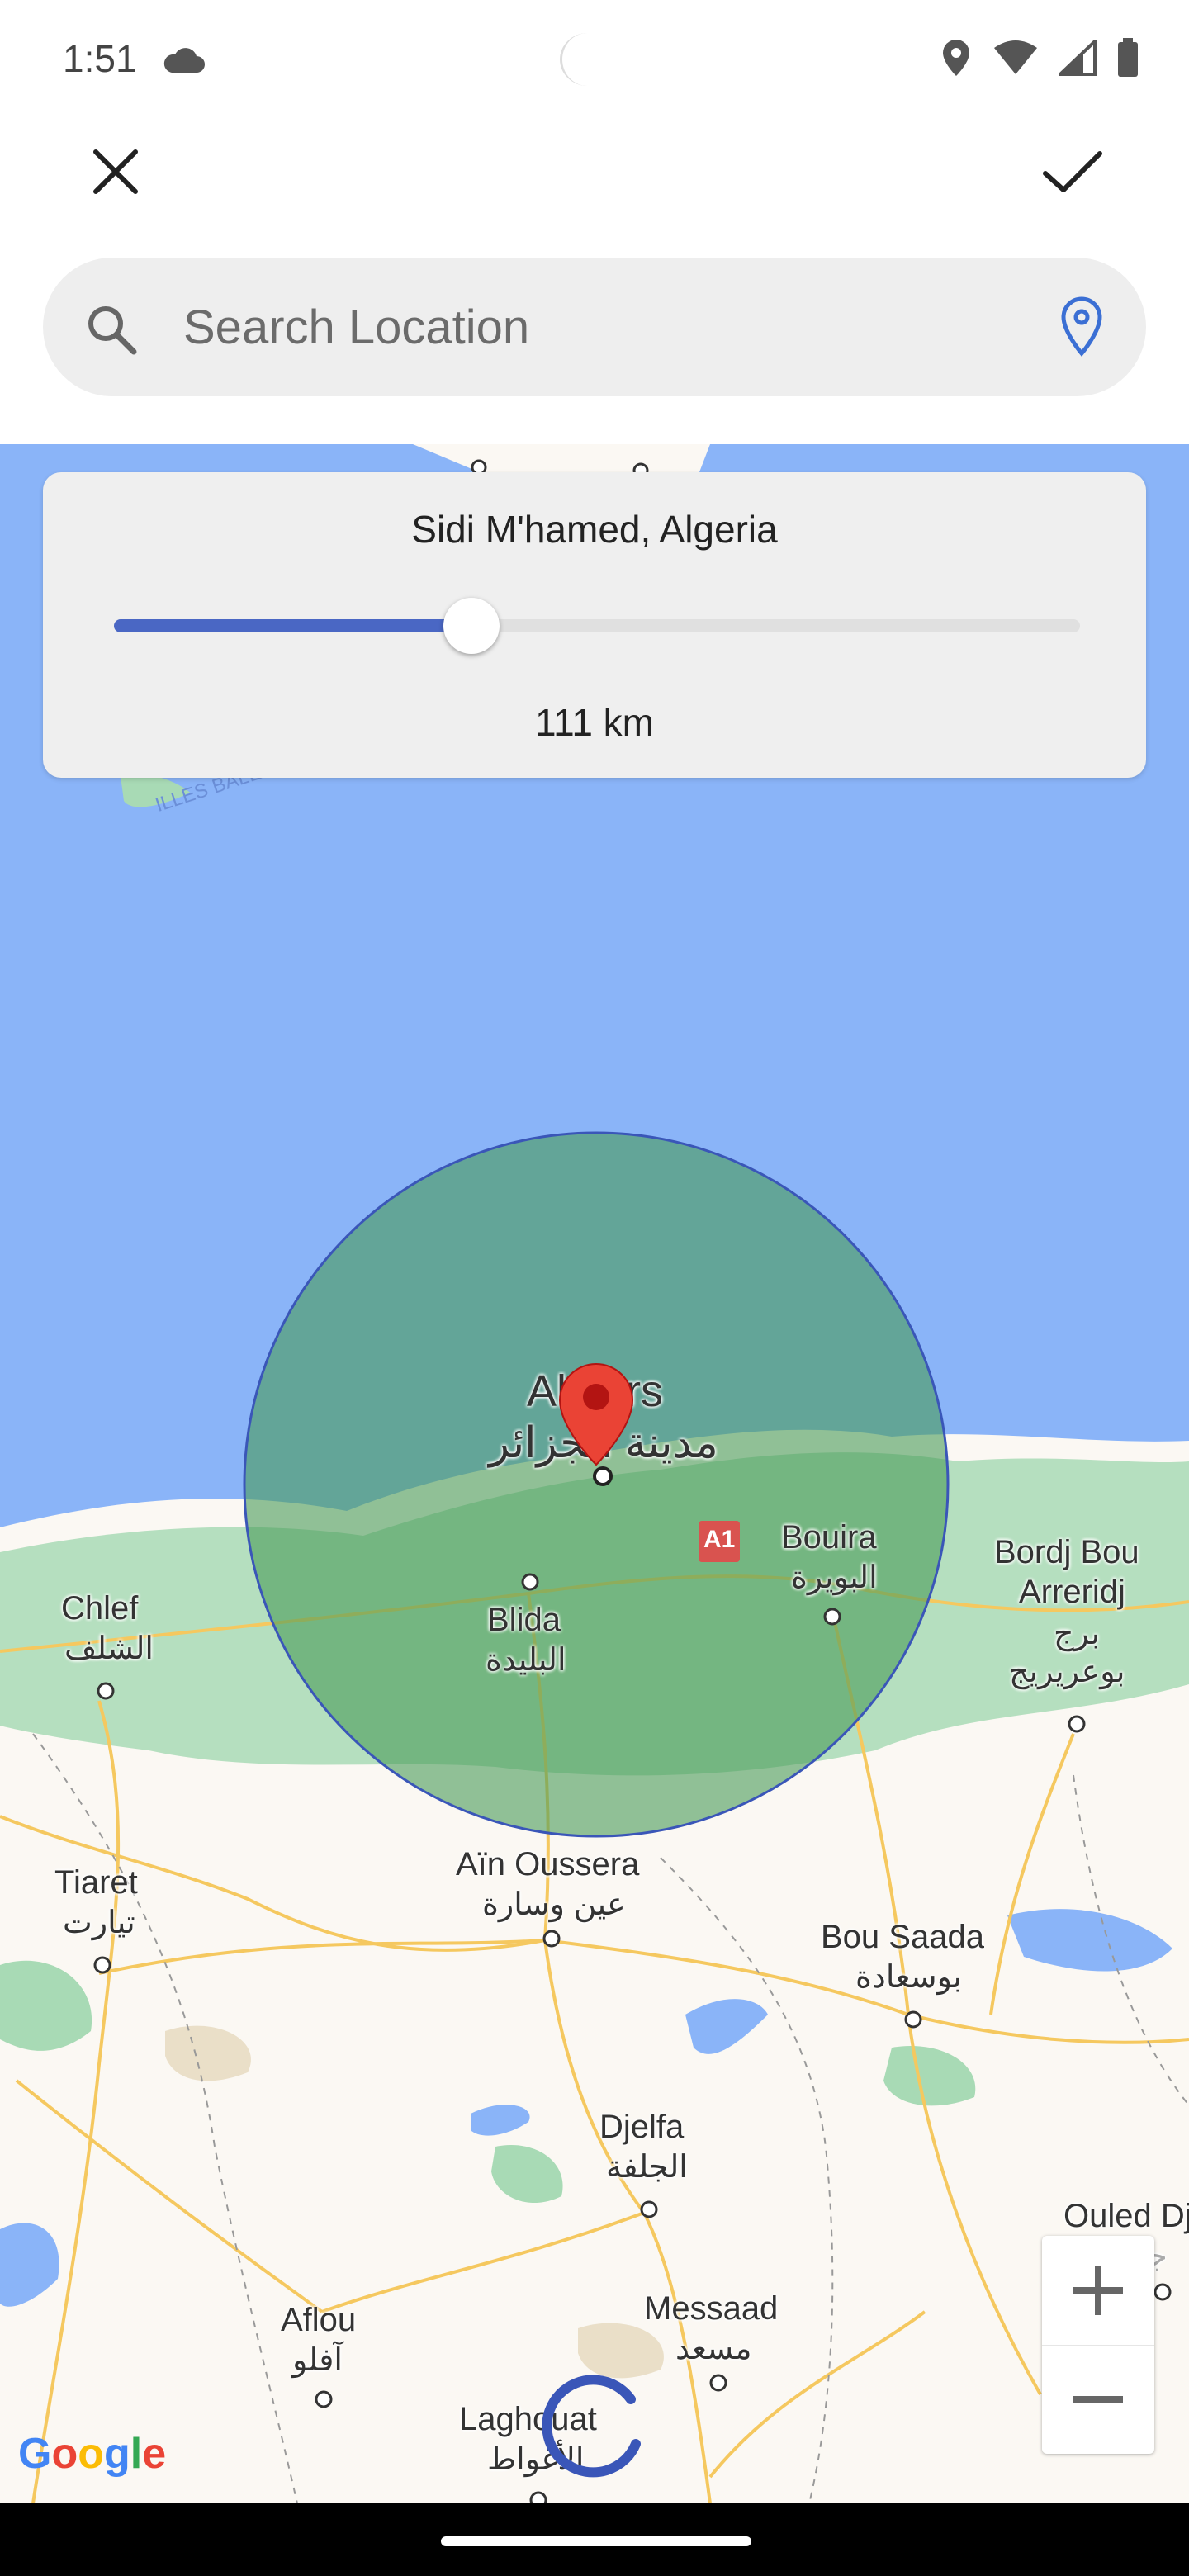  I want to click on map-label-aflou-ar: آفلو, so click(317, 2360).